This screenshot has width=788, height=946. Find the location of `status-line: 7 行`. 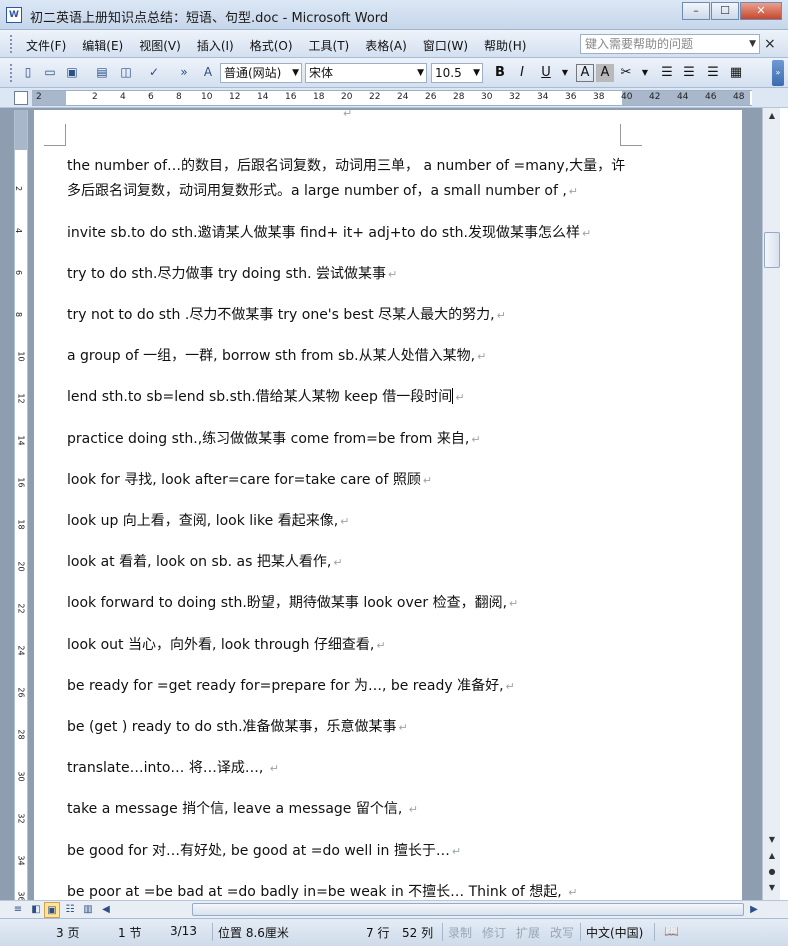

status-line: 7 行 is located at coordinates (378, 933).